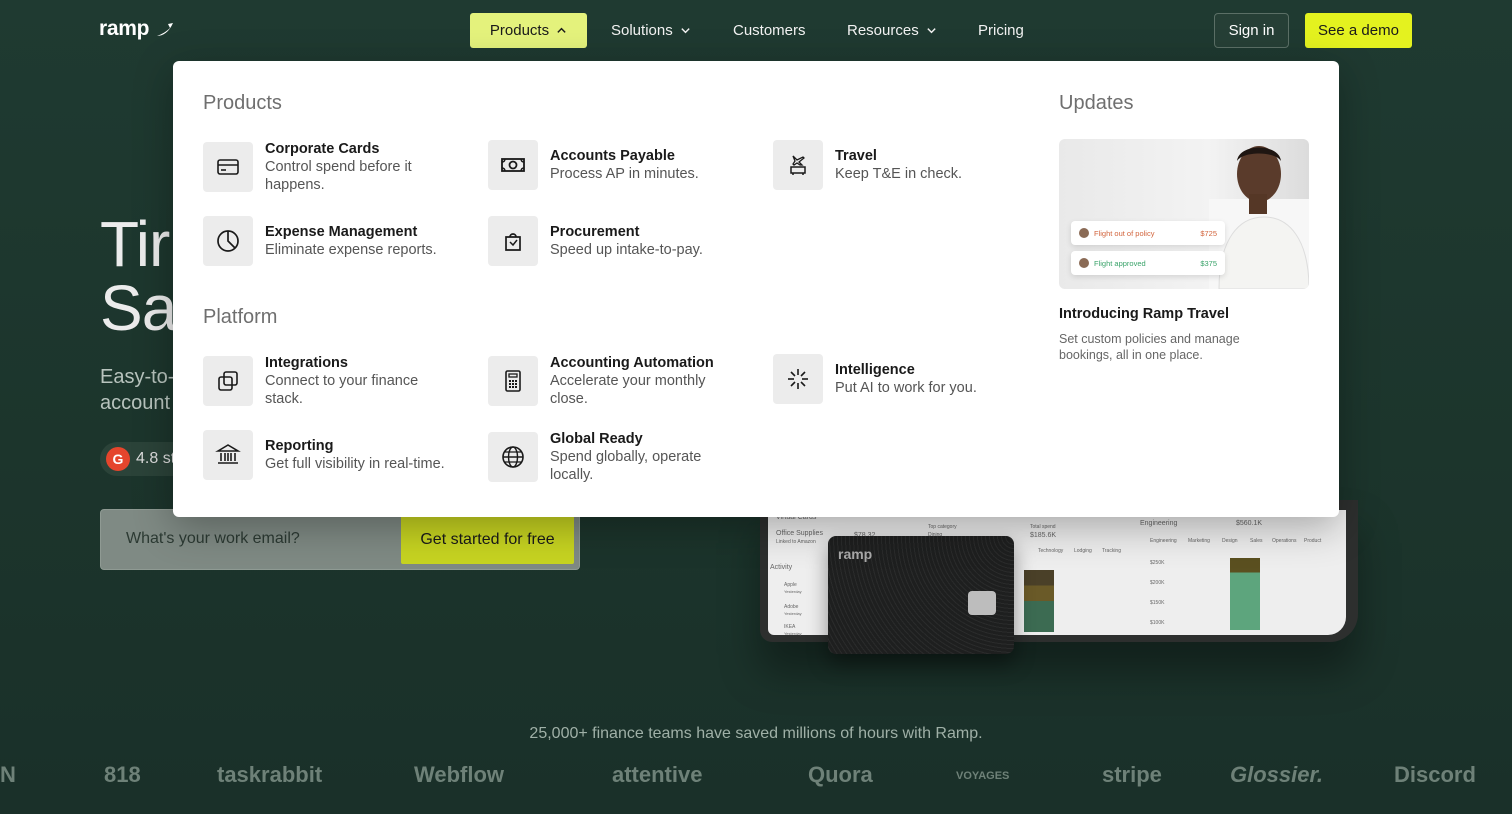  Describe the element at coordinates (799, 533) in the screenshot. I see `screen-label: Office Supplies` at that location.